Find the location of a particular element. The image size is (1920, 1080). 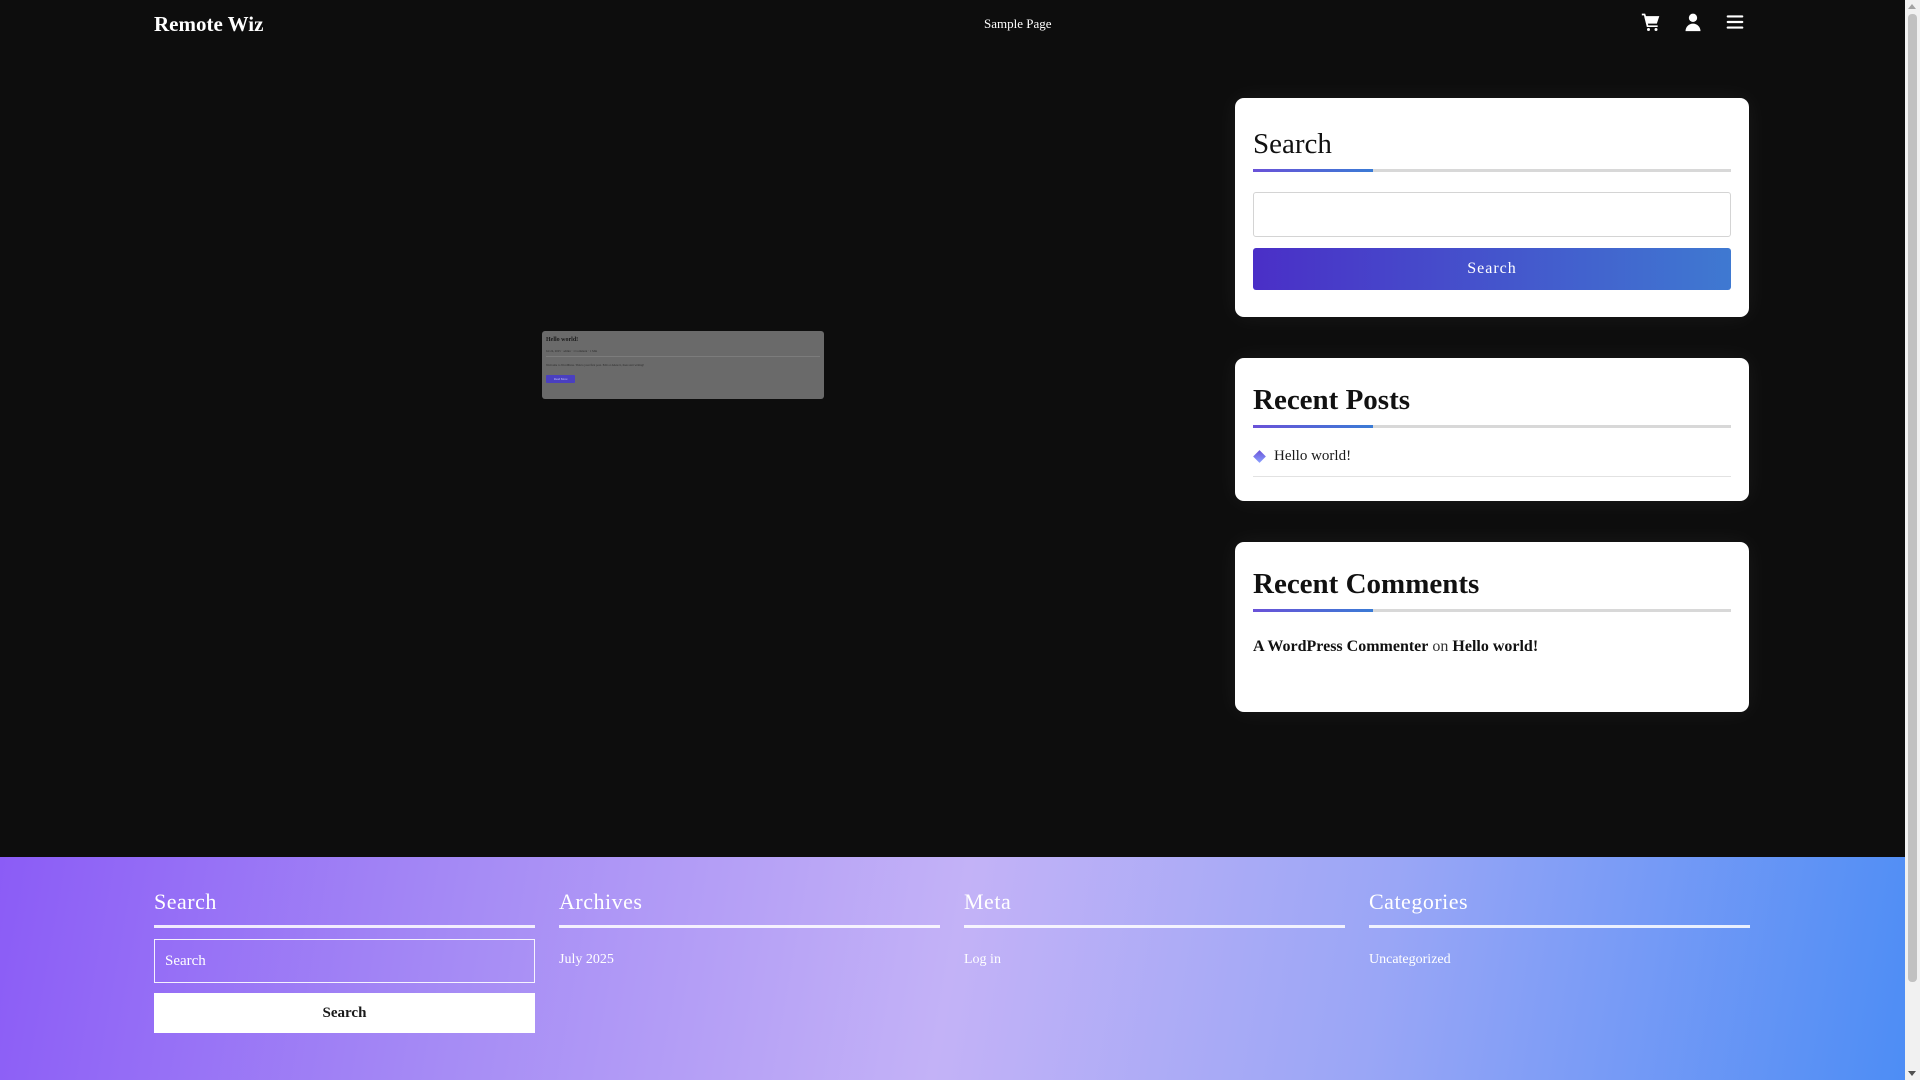

sidebar-search-input is located at coordinates (1492, 214).